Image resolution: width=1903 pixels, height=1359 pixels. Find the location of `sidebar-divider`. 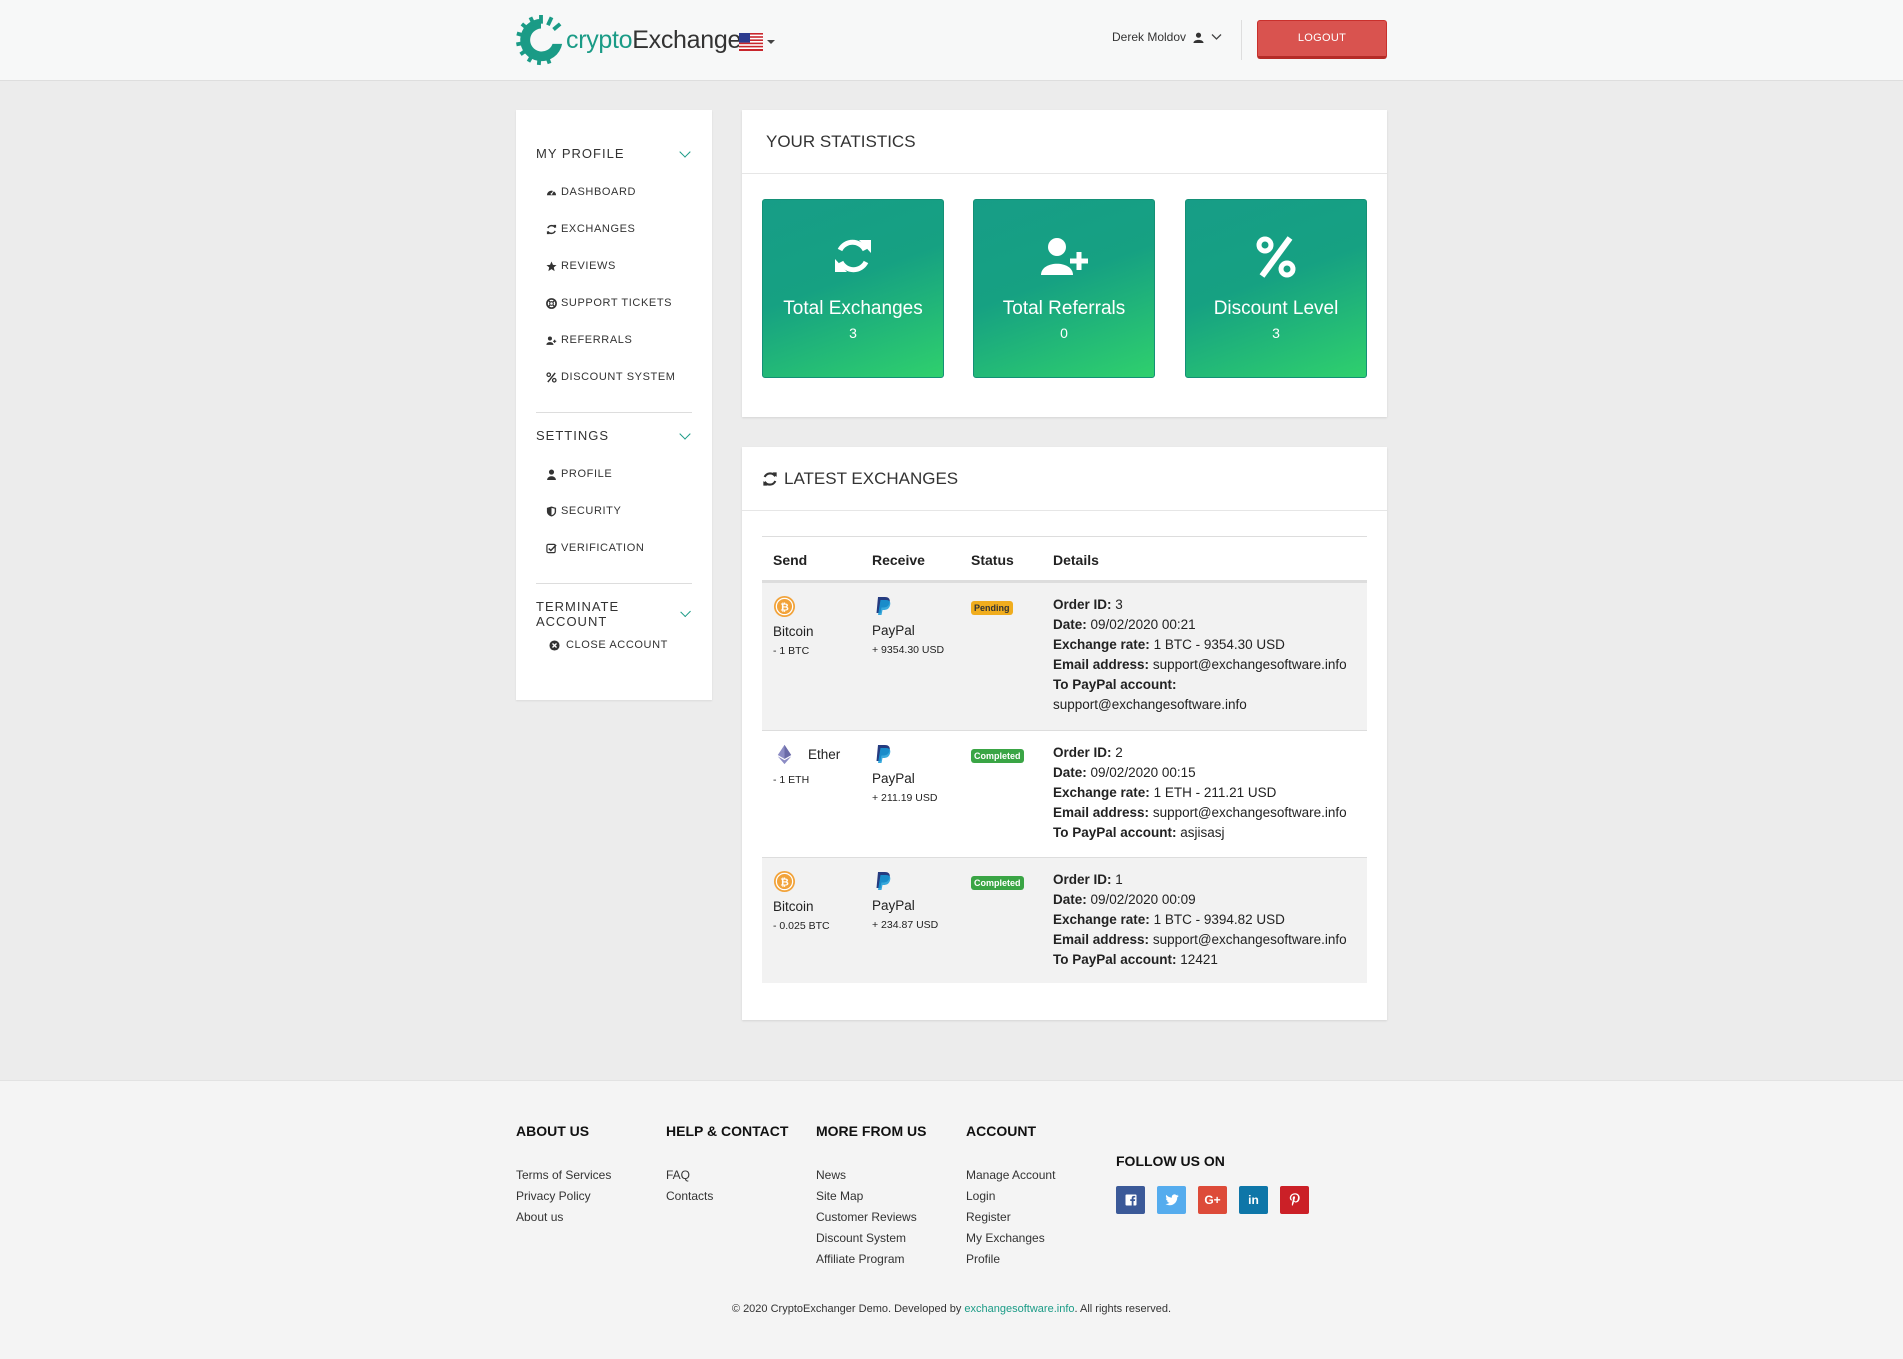

sidebar-divider is located at coordinates (614, 583).